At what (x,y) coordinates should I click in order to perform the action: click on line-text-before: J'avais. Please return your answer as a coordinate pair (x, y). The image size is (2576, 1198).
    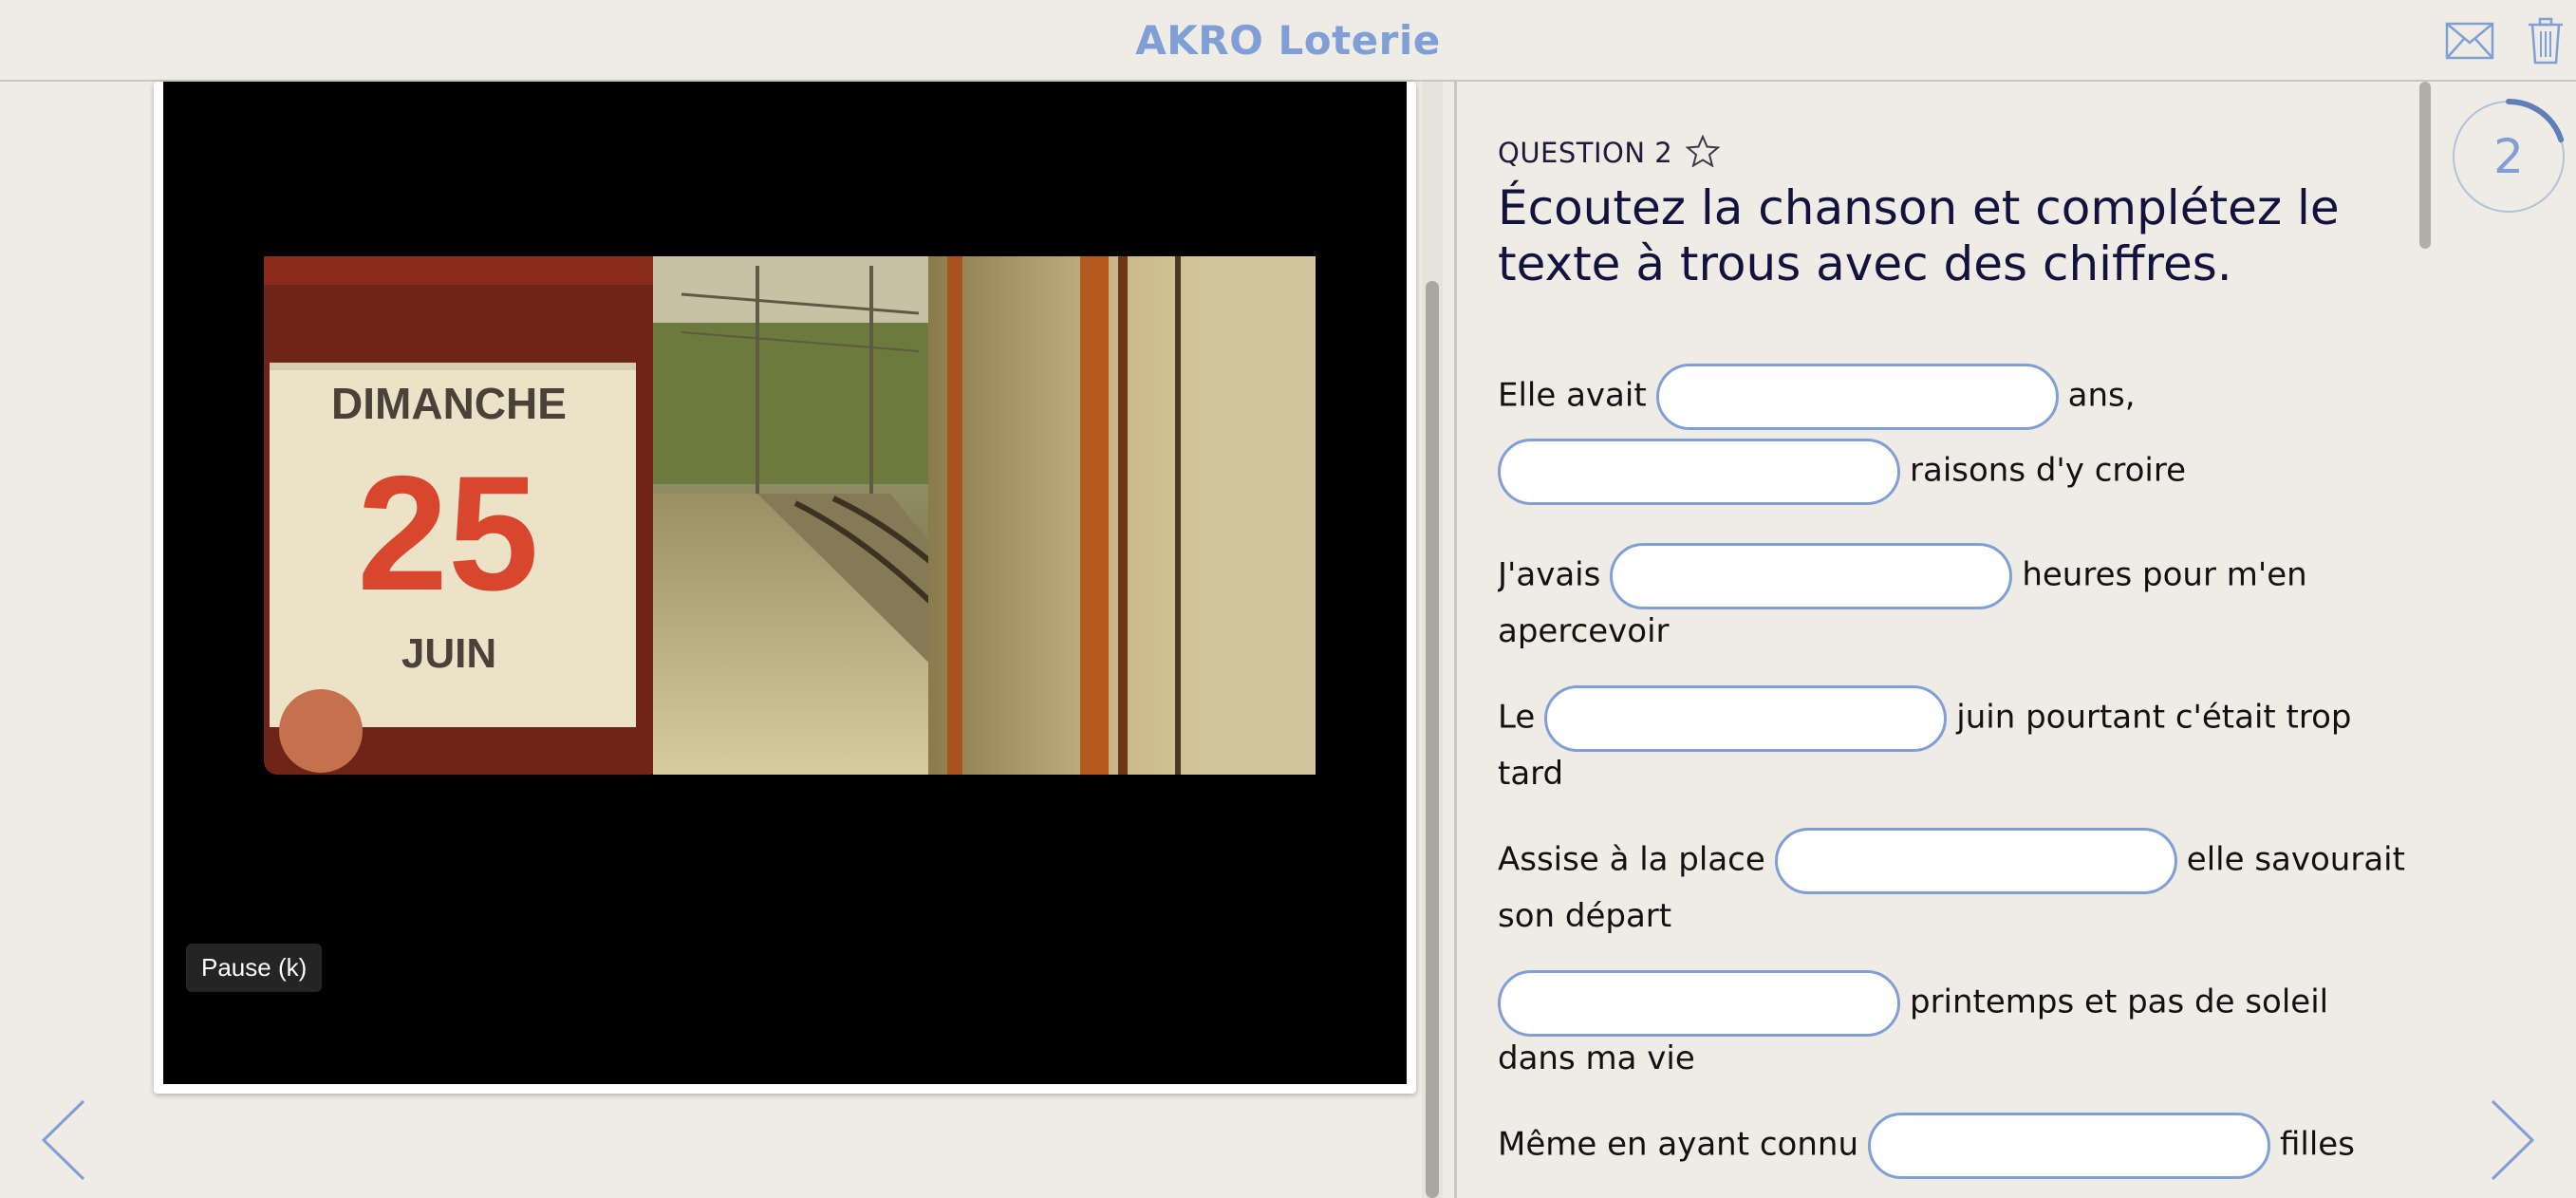
    Looking at the image, I should click on (1550, 574).